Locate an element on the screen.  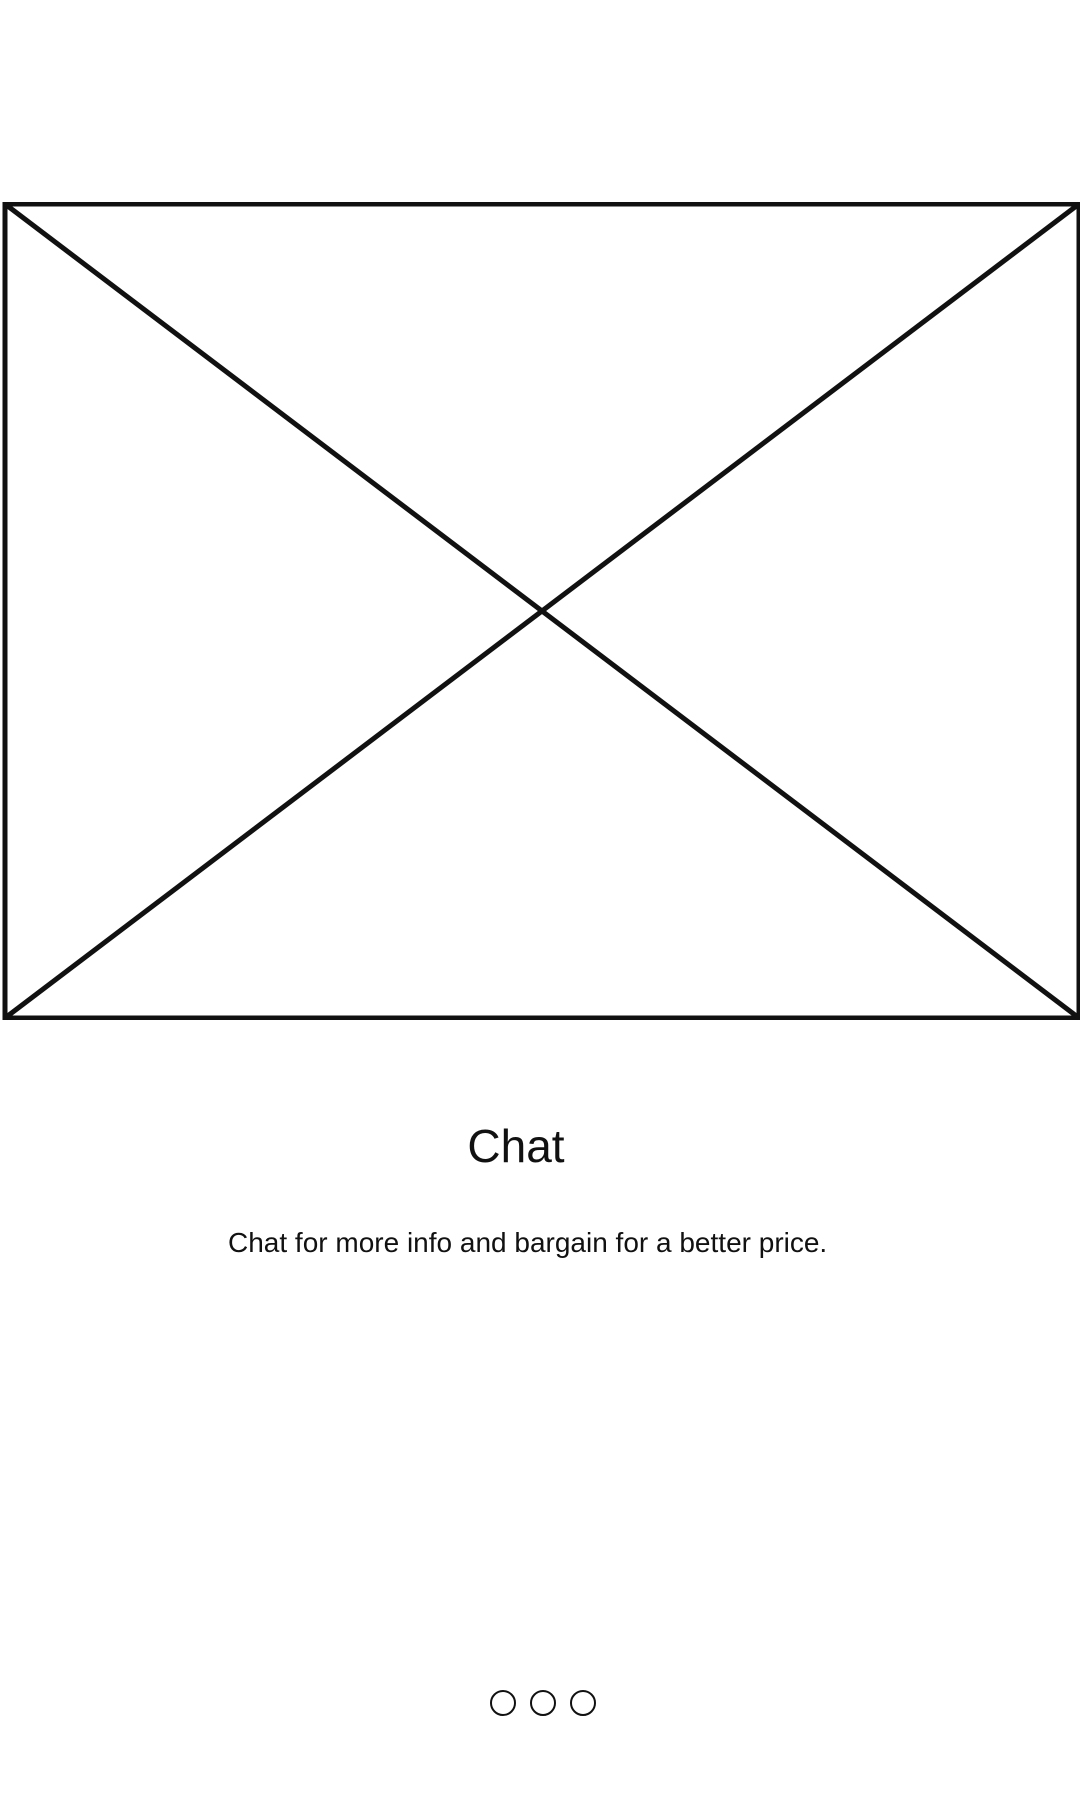
pagination-dots is located at coordinates (540, 1703).